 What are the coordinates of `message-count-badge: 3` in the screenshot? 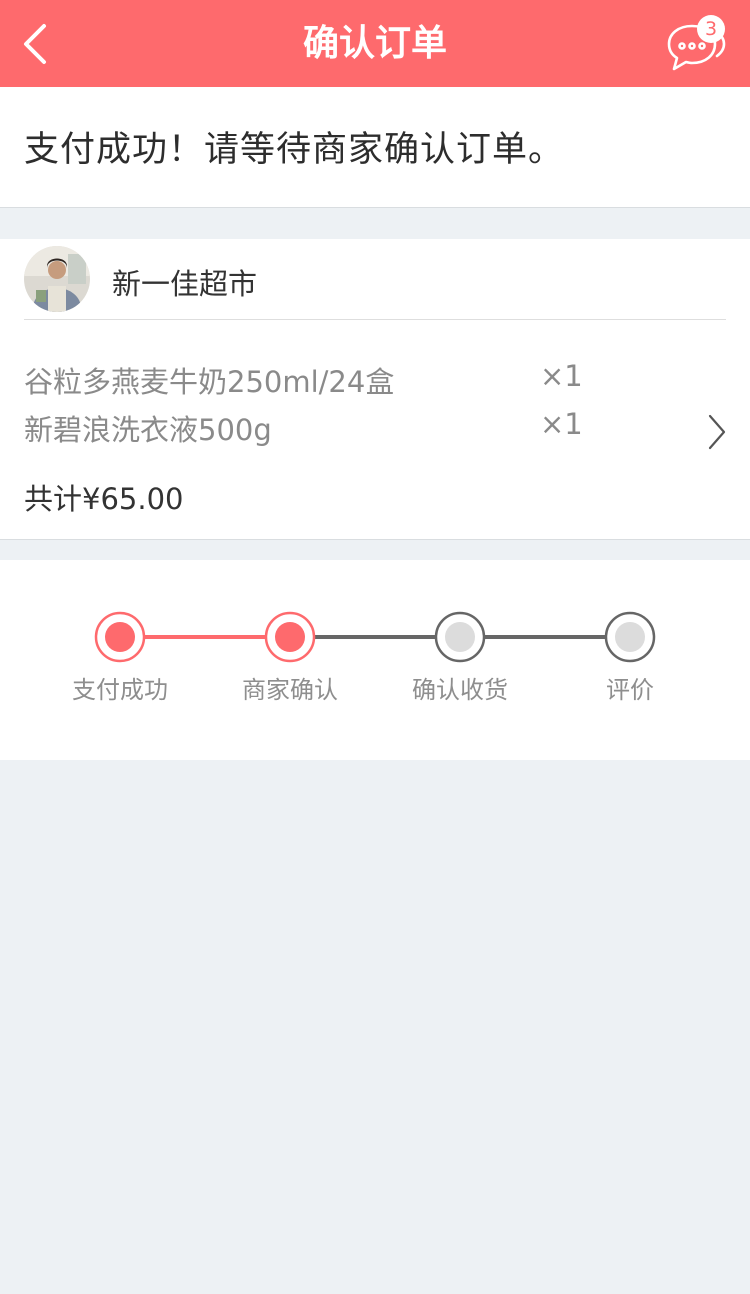 It's located at (711, 29).